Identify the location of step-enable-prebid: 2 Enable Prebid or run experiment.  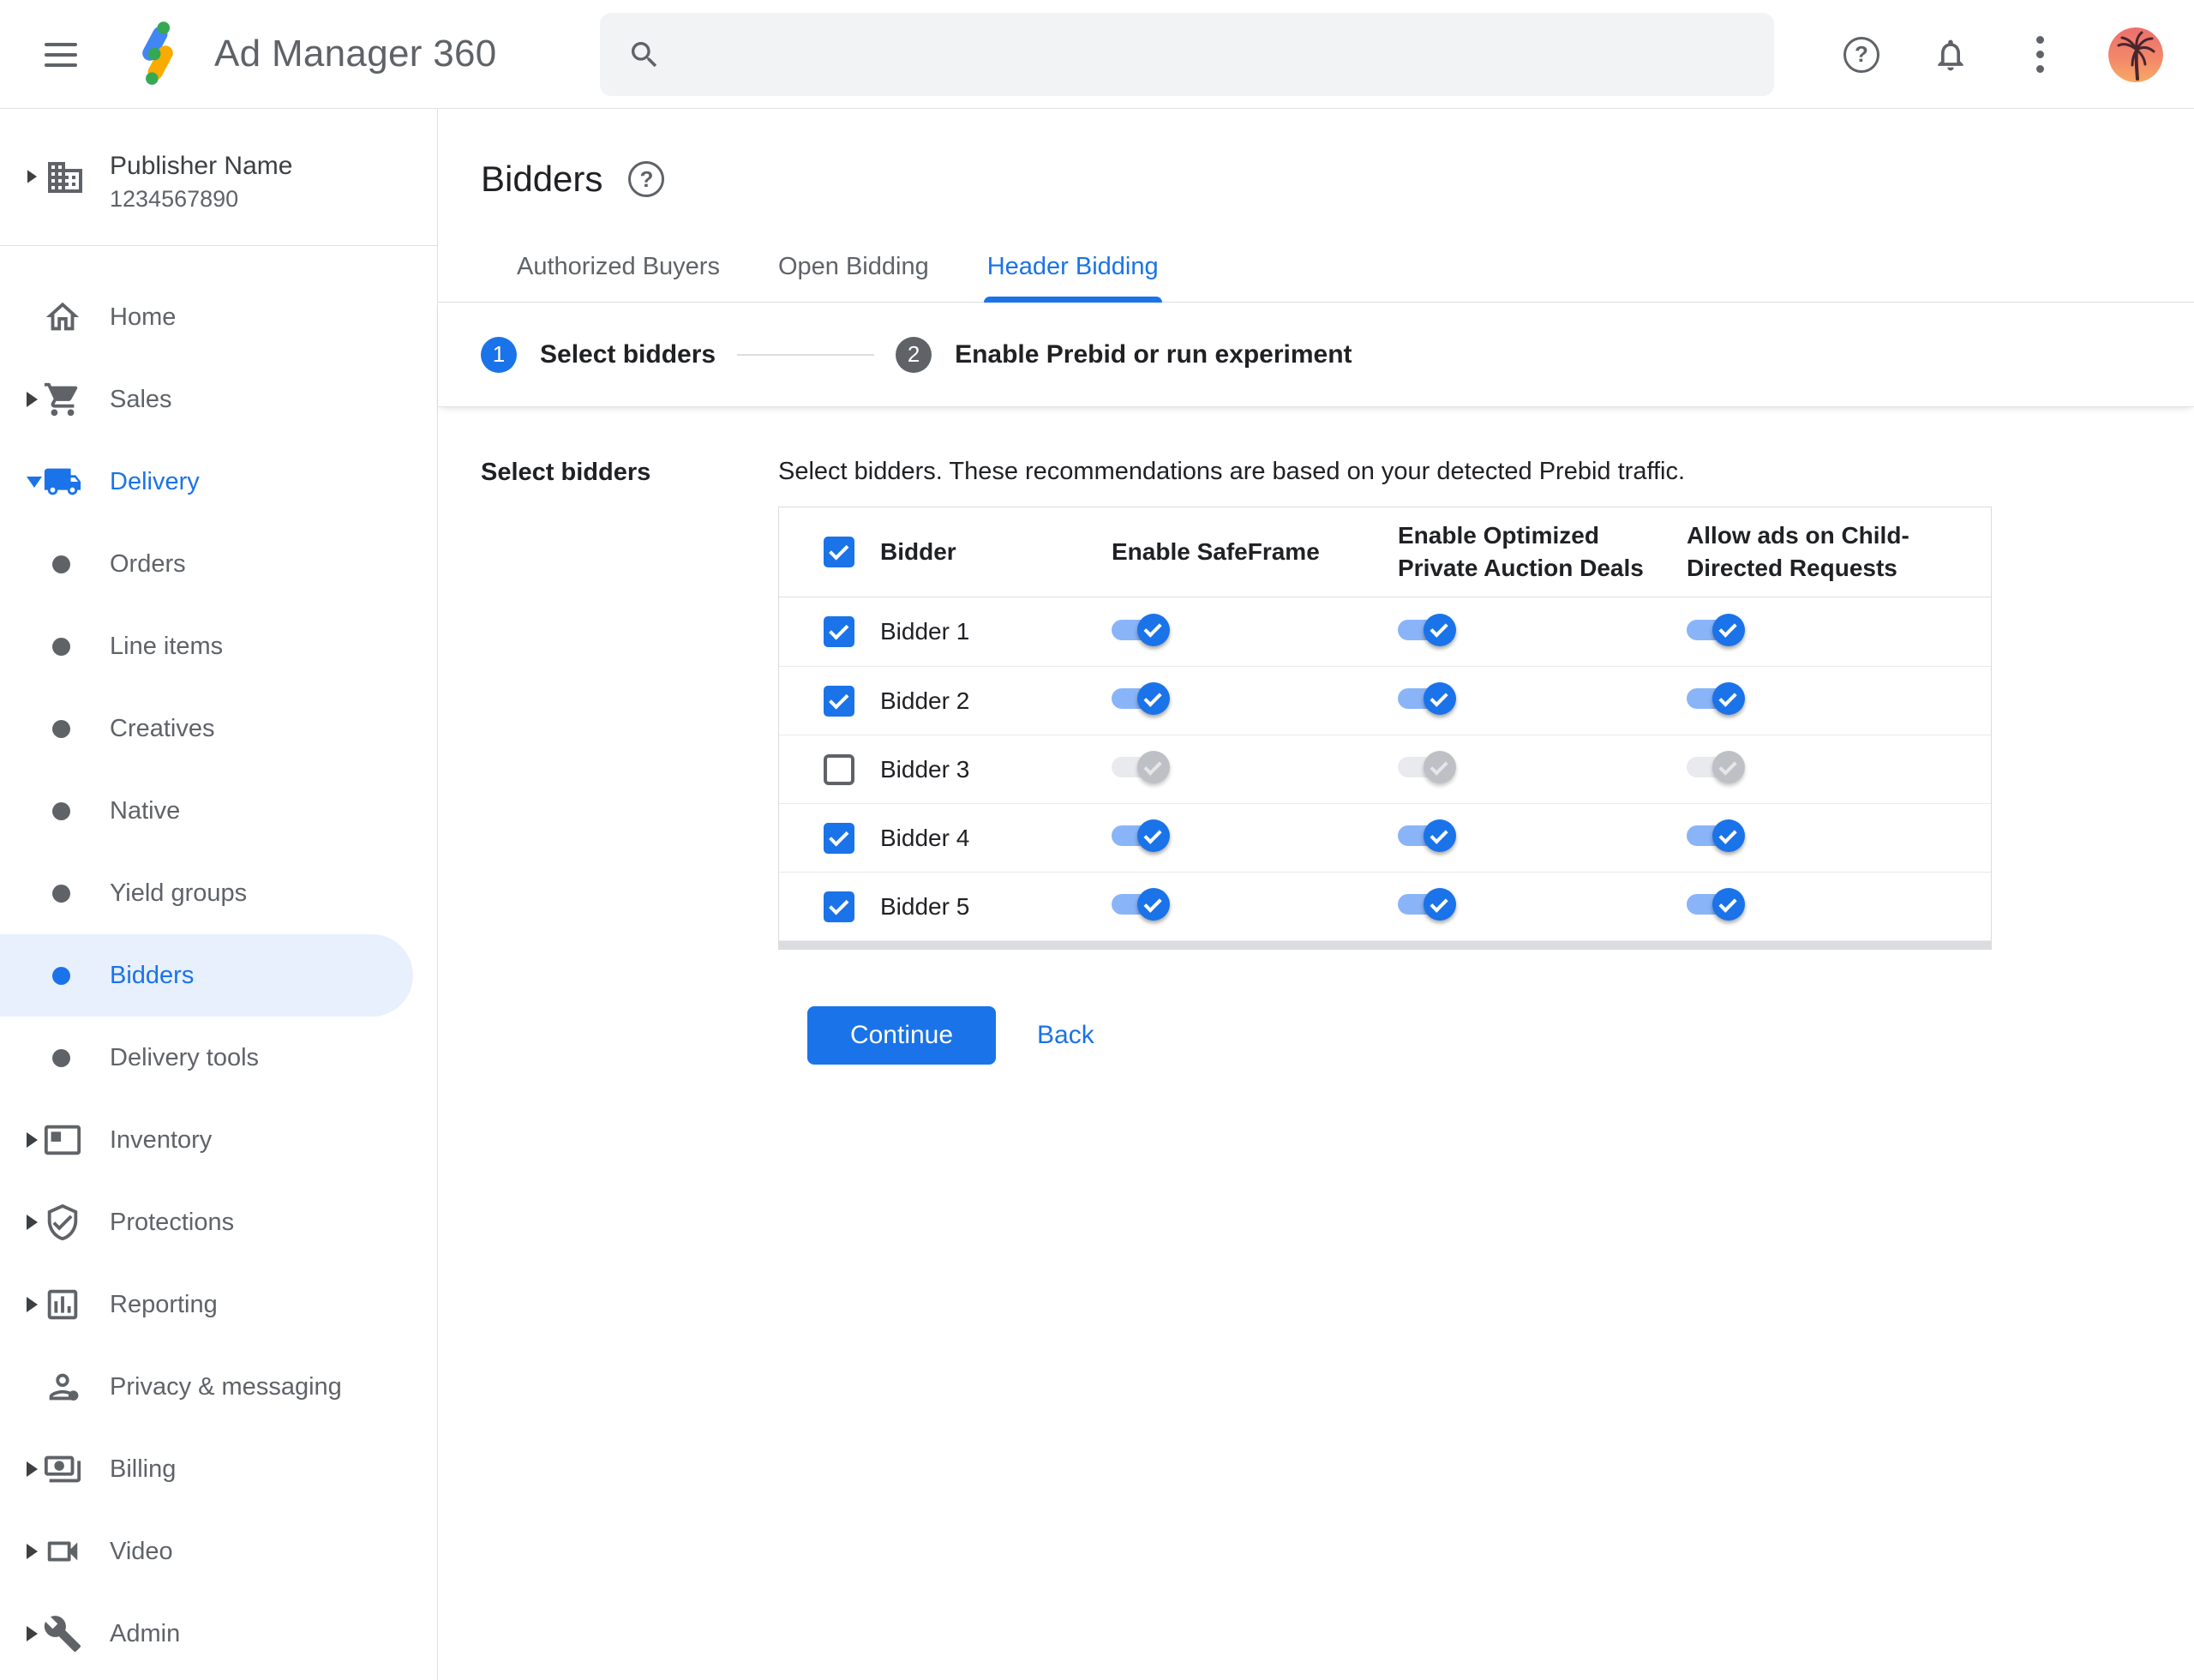
(1124, 354).